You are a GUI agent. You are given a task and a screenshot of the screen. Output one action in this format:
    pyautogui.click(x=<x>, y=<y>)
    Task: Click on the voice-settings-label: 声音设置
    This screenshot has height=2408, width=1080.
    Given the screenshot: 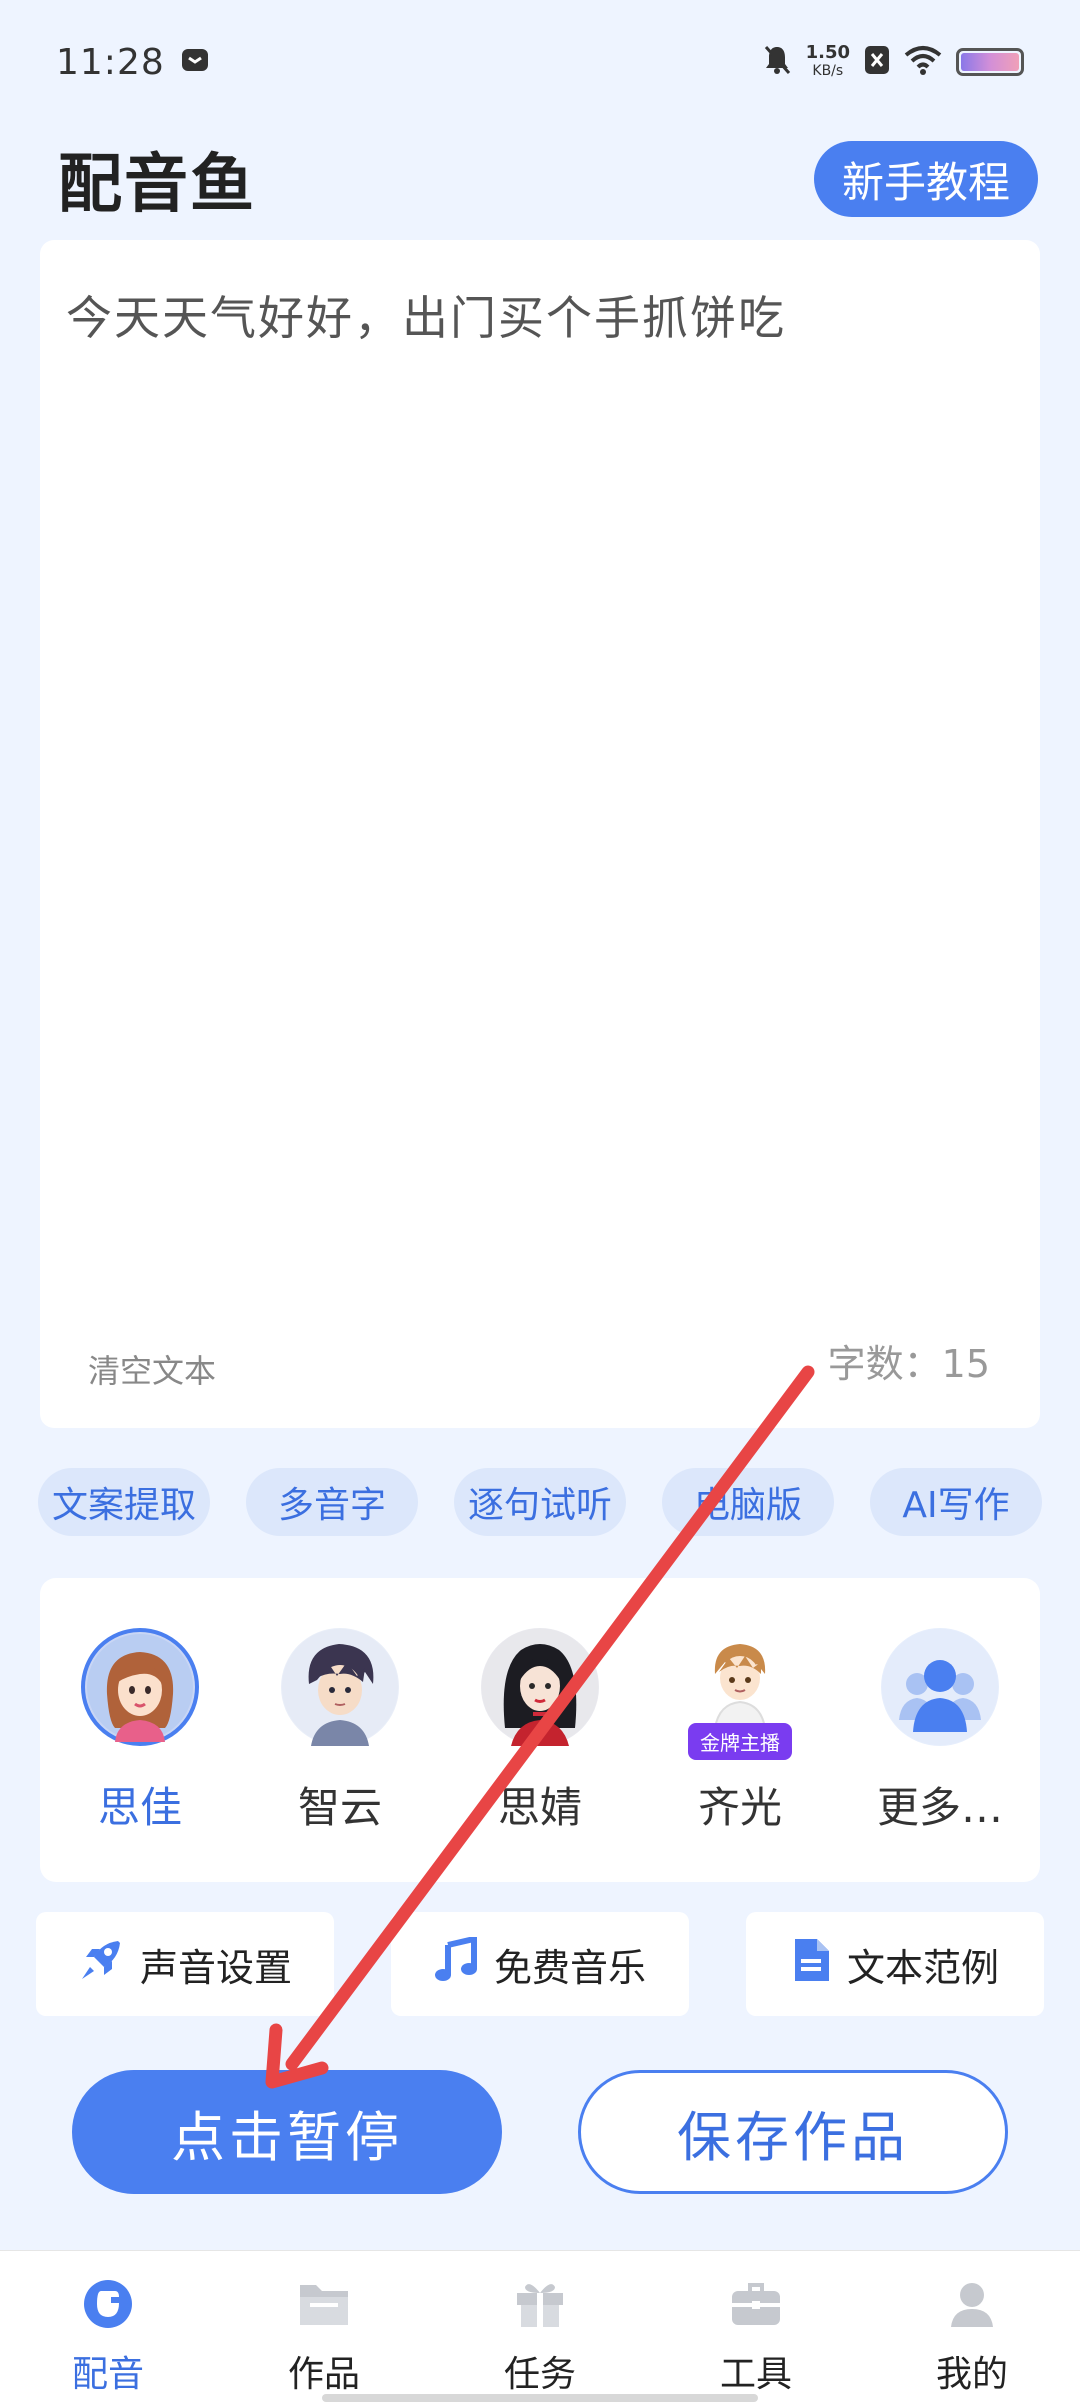 What is the action you would take?
    pyautogui.click(x=215, y=1967)
    